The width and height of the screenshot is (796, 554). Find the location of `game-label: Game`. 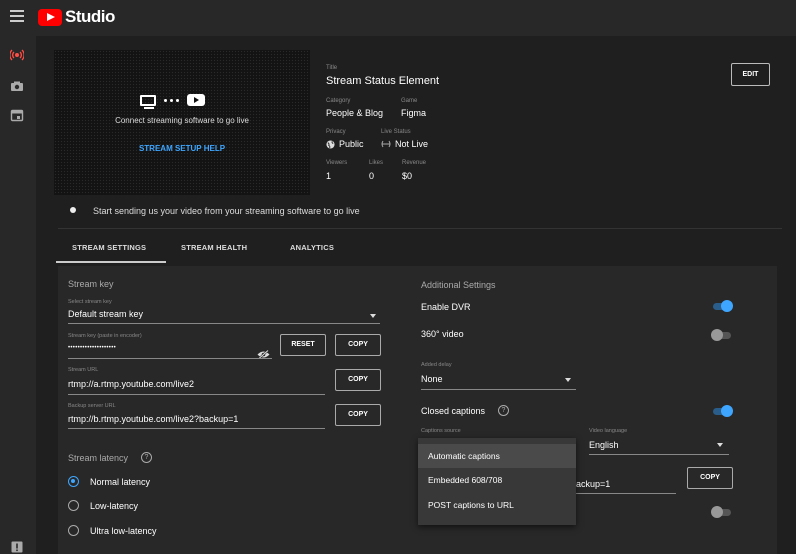

game-label: Game is located at coordinates (409, 101).